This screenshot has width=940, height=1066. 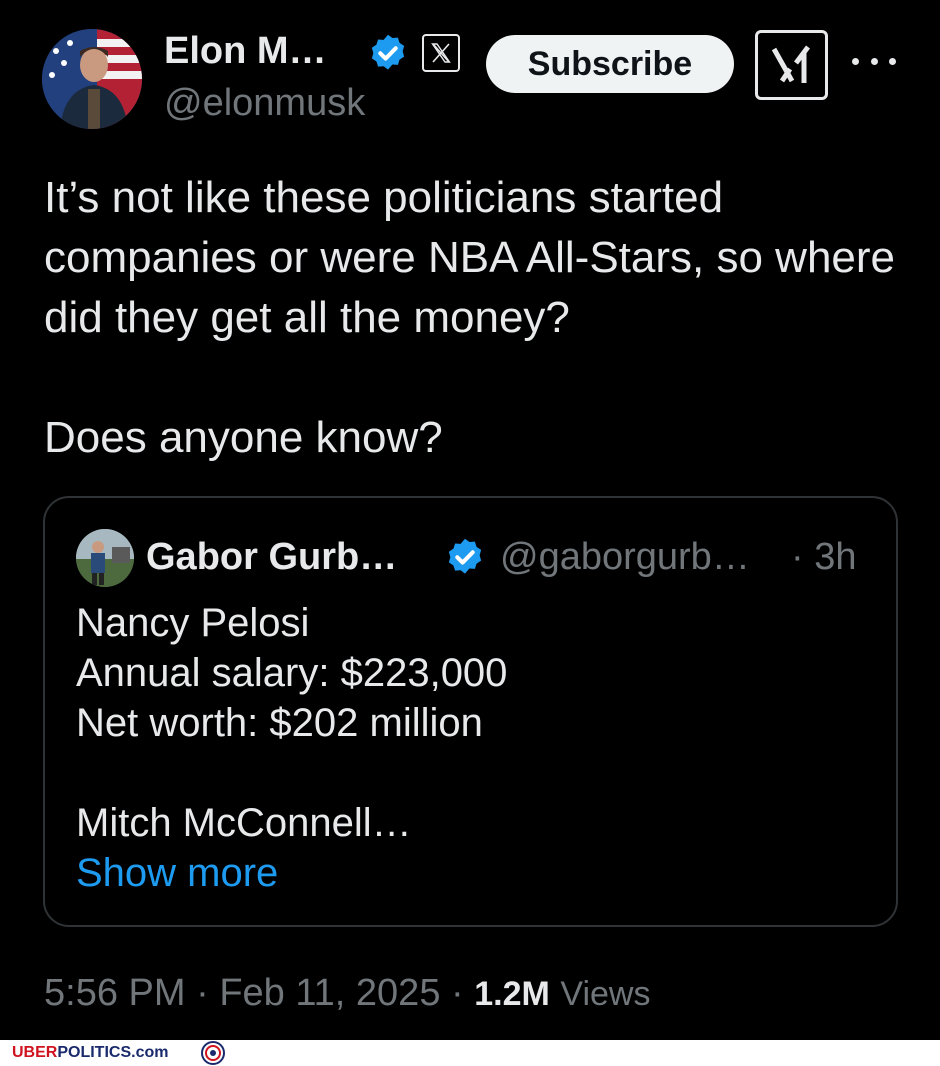 What do you see at coordinates (329, 993) in the screenshot?
I see `tweet-date: Feb 11, 2025` at bounding box center [329, 993].